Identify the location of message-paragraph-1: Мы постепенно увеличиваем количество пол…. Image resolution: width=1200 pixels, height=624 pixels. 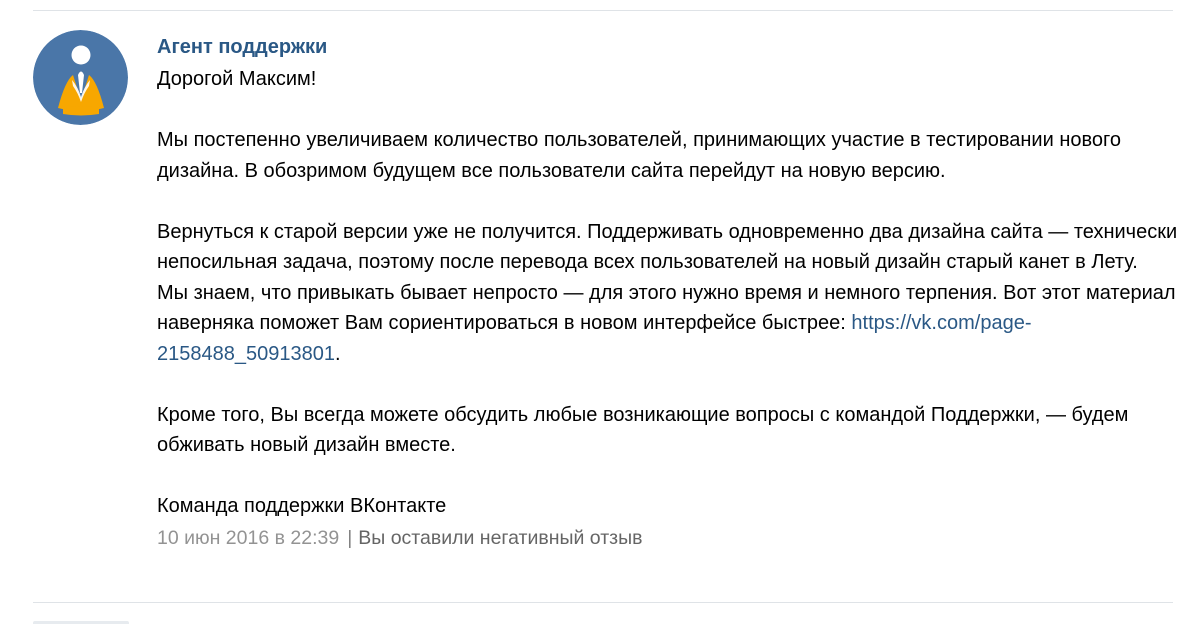
(639, 155).